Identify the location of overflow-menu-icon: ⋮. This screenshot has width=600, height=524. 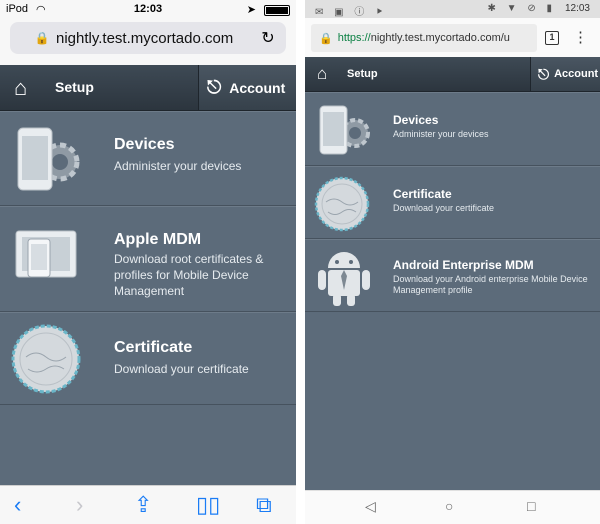
(580, 37).